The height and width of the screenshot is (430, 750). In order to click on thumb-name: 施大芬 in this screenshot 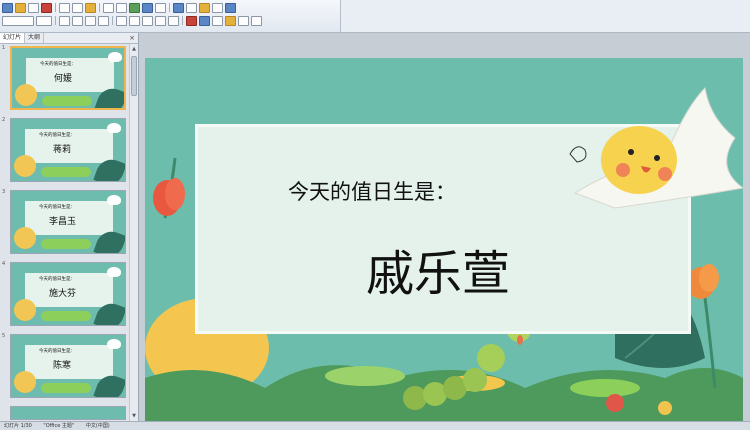, I will do `click(63, 294)`.